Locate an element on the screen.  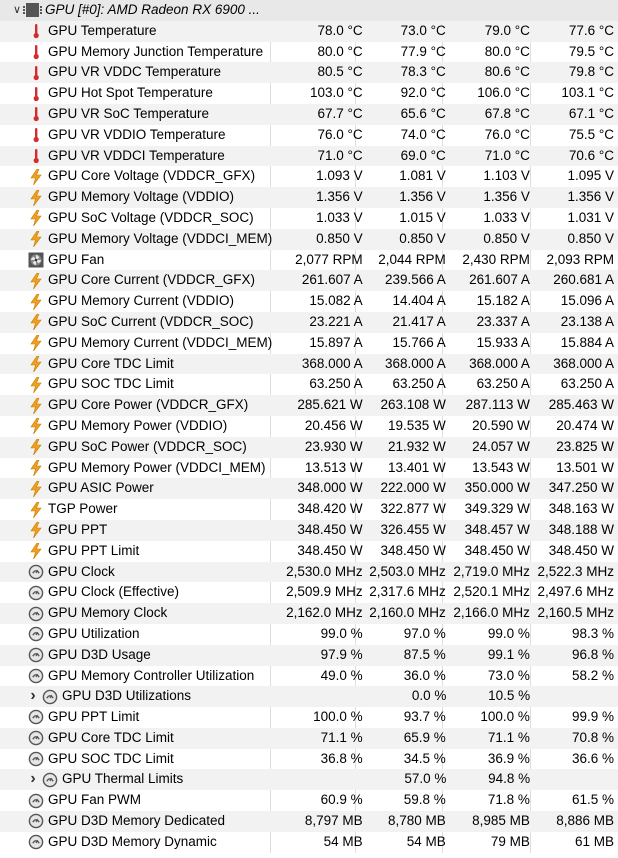
sensor-label: GPU Core TDC Limit is located at coordinates (111, 363).